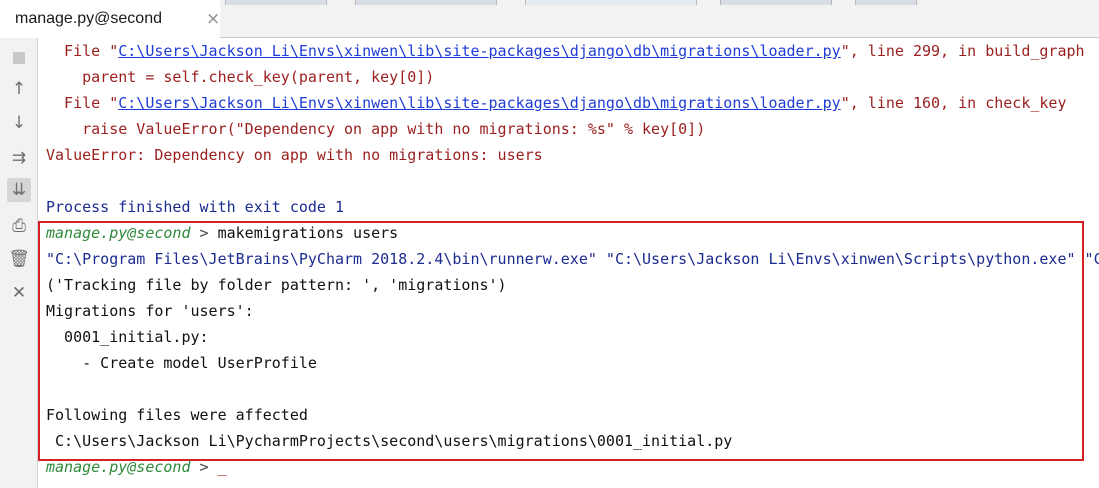 Image resolution: width=1099 pixels, height=488 pixels. Describe the element at coordinates (88, 18) in the screenshot. I see `tab-title: manage.py@second` at that location.